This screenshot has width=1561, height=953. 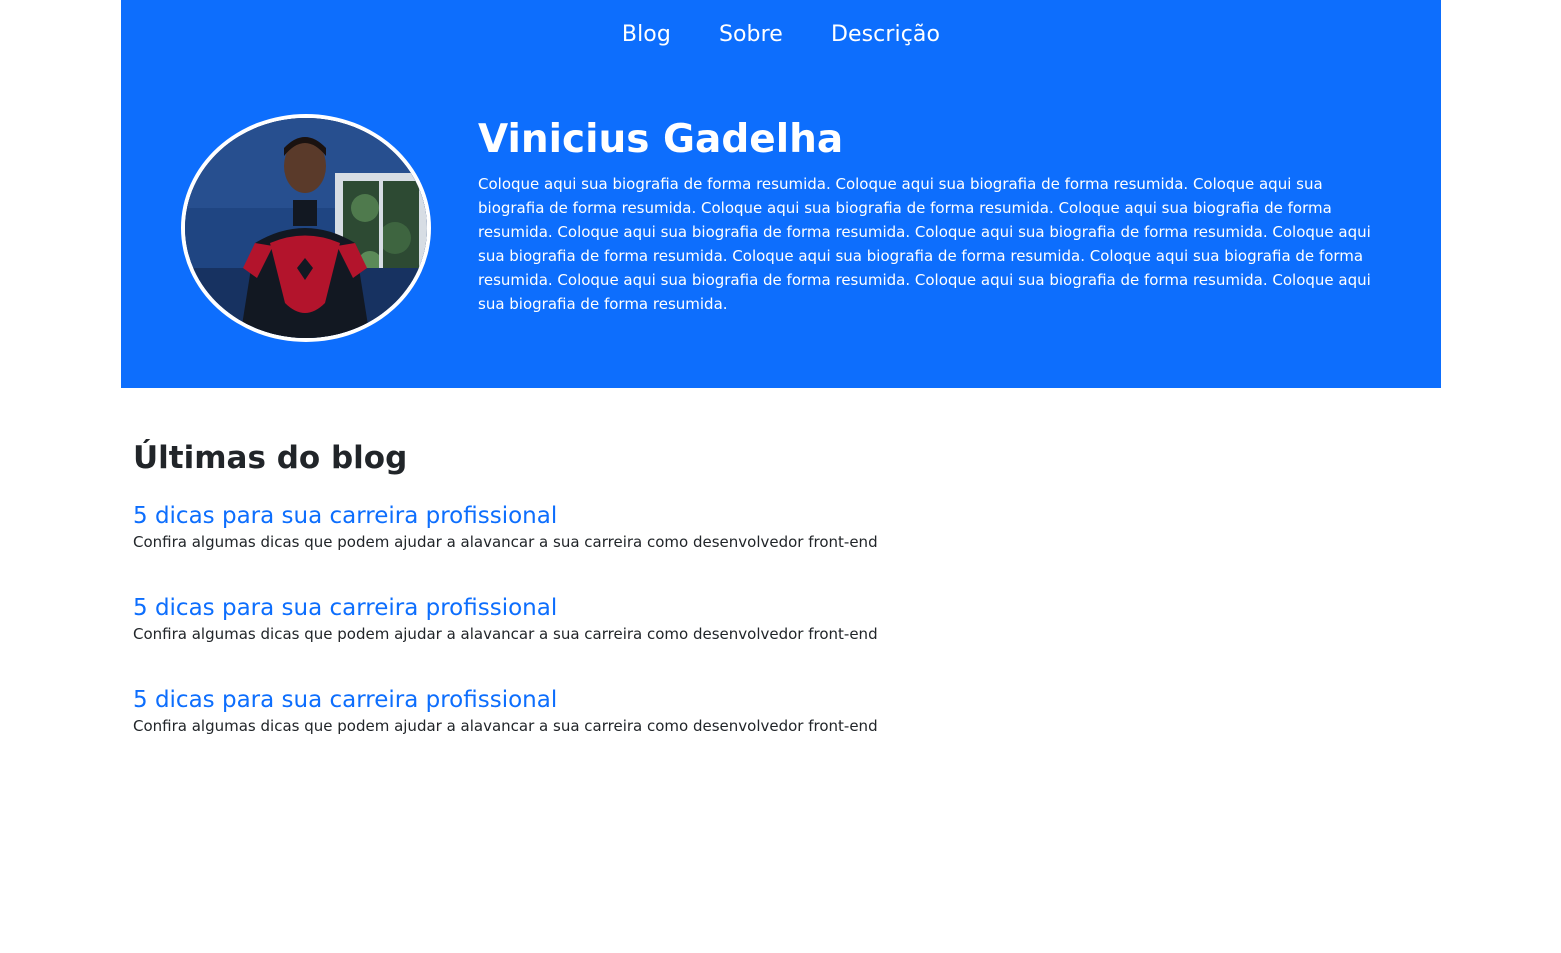 What do you see at coordinates (270, 458) in the screenshot?
I see `blog-heading: Últimas do blog` at bounding box center [270, 458].